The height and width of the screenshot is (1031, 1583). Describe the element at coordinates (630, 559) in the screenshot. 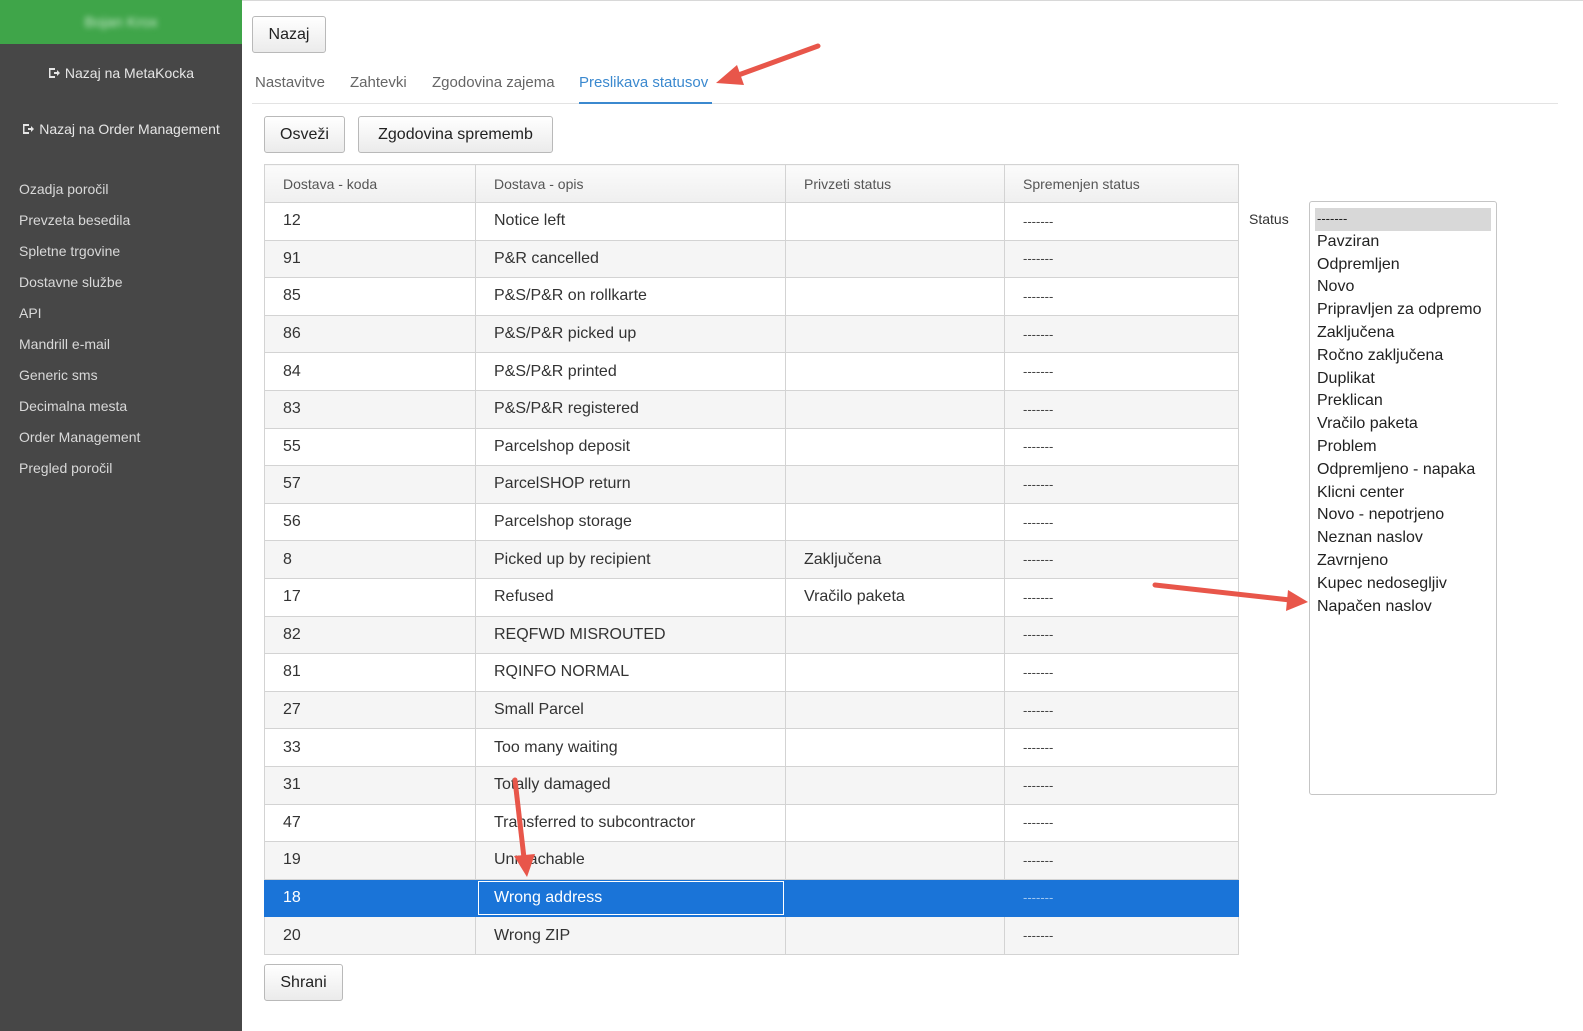

I see `cell-description: Picked up by recipient` at that location.